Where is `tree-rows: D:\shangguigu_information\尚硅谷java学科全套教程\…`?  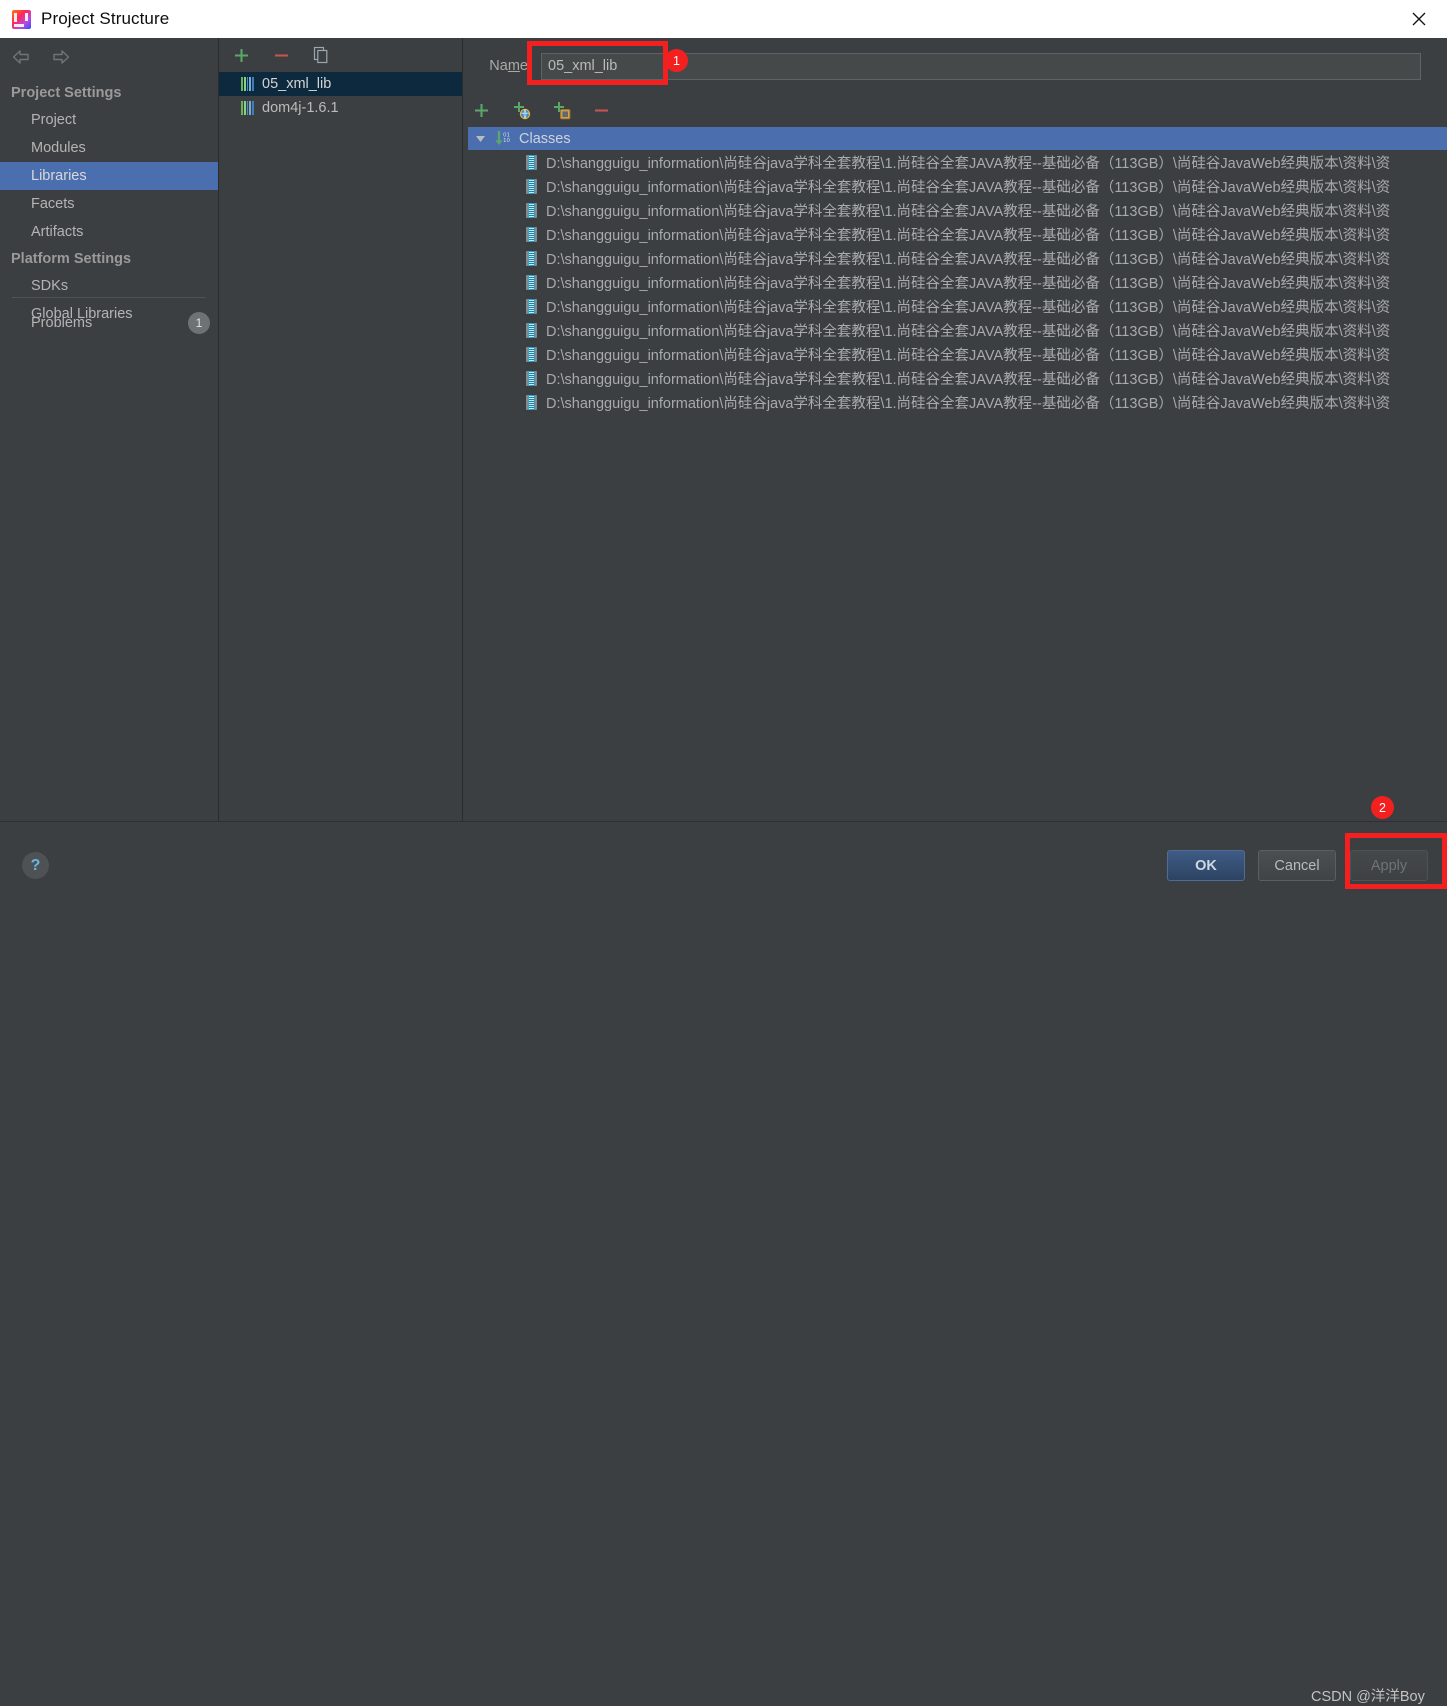 tree-rows: D:\shangguigu_information\尚硅谷java学科全套教程\… is located at coordinates (957, 282).